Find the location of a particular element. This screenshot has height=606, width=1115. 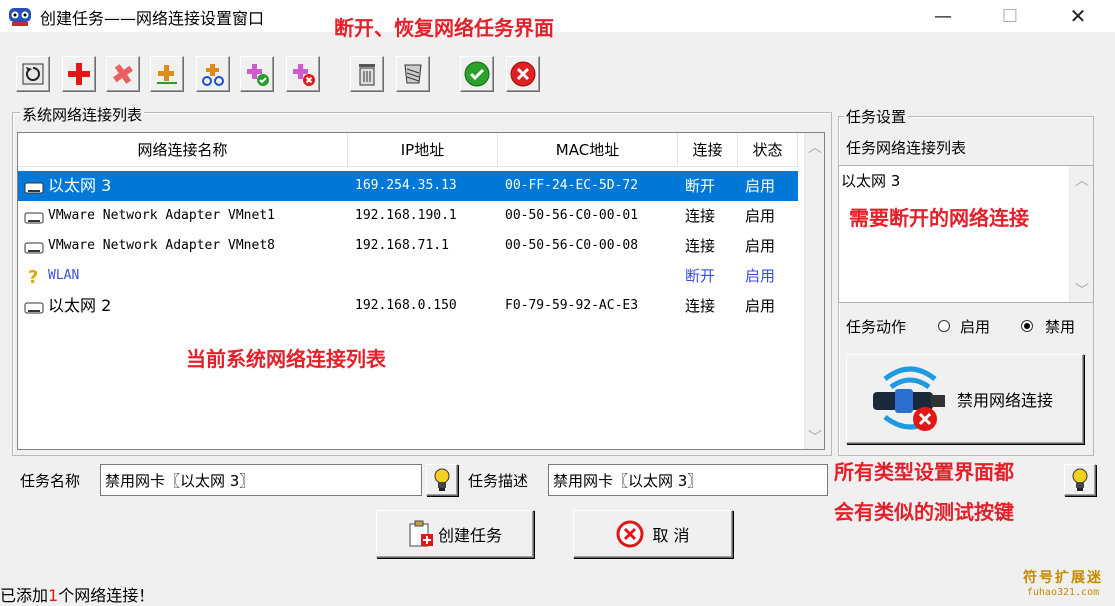

add-network-button is located at coordinates (213, 74).